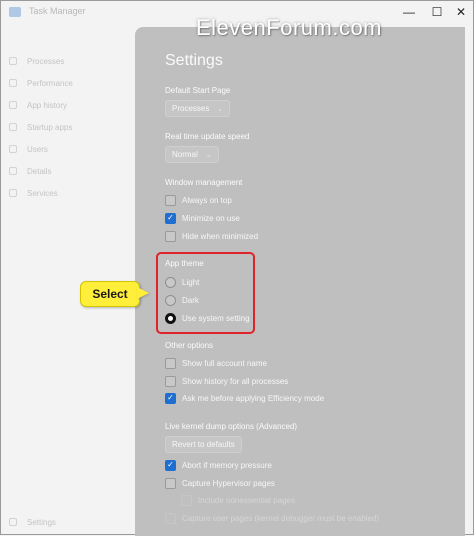 The image size is (474, 536). I want to click on processes-icon, so click(13, 61).